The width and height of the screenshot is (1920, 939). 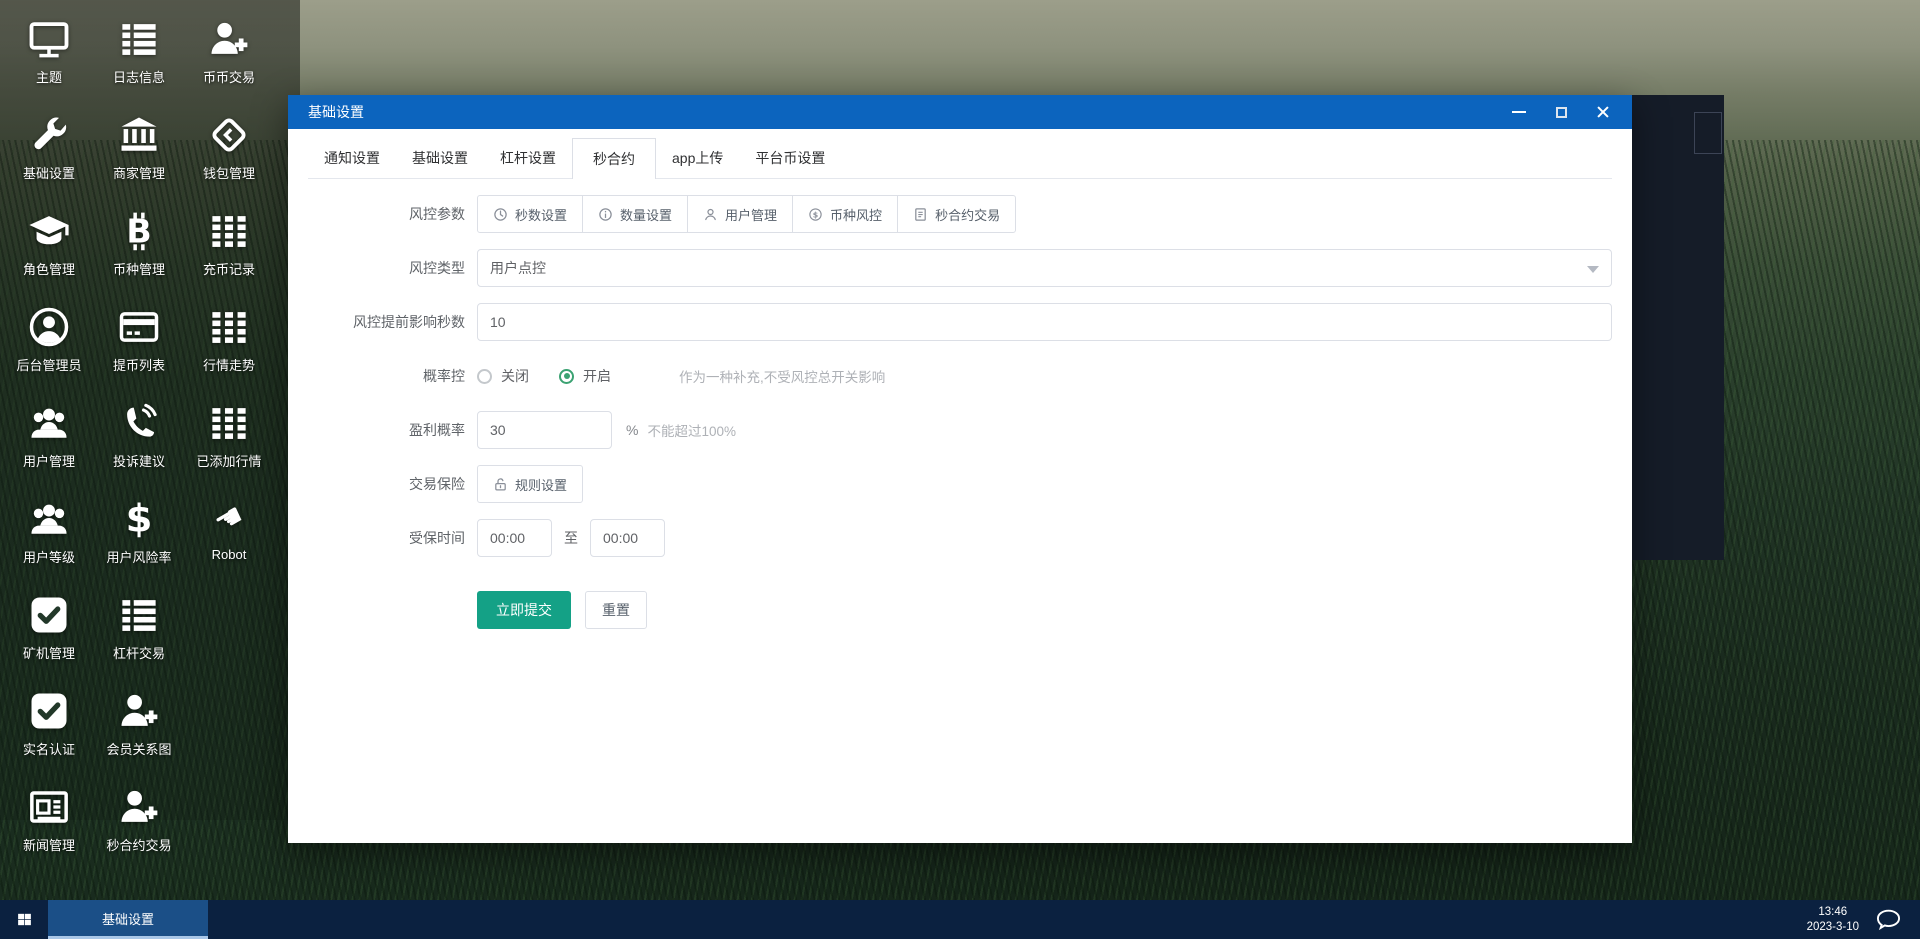 I want to click on desktop-shortcut: 主题, so click(x=49, y=60).